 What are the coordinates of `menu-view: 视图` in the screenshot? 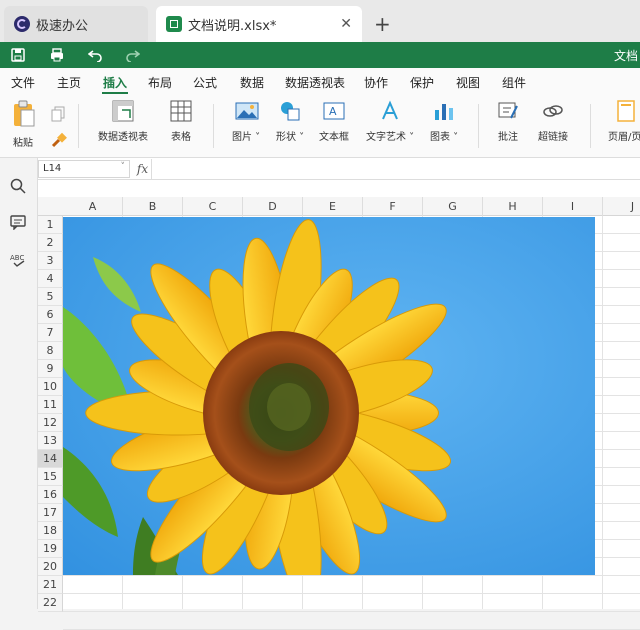 It's located at (468, 82).